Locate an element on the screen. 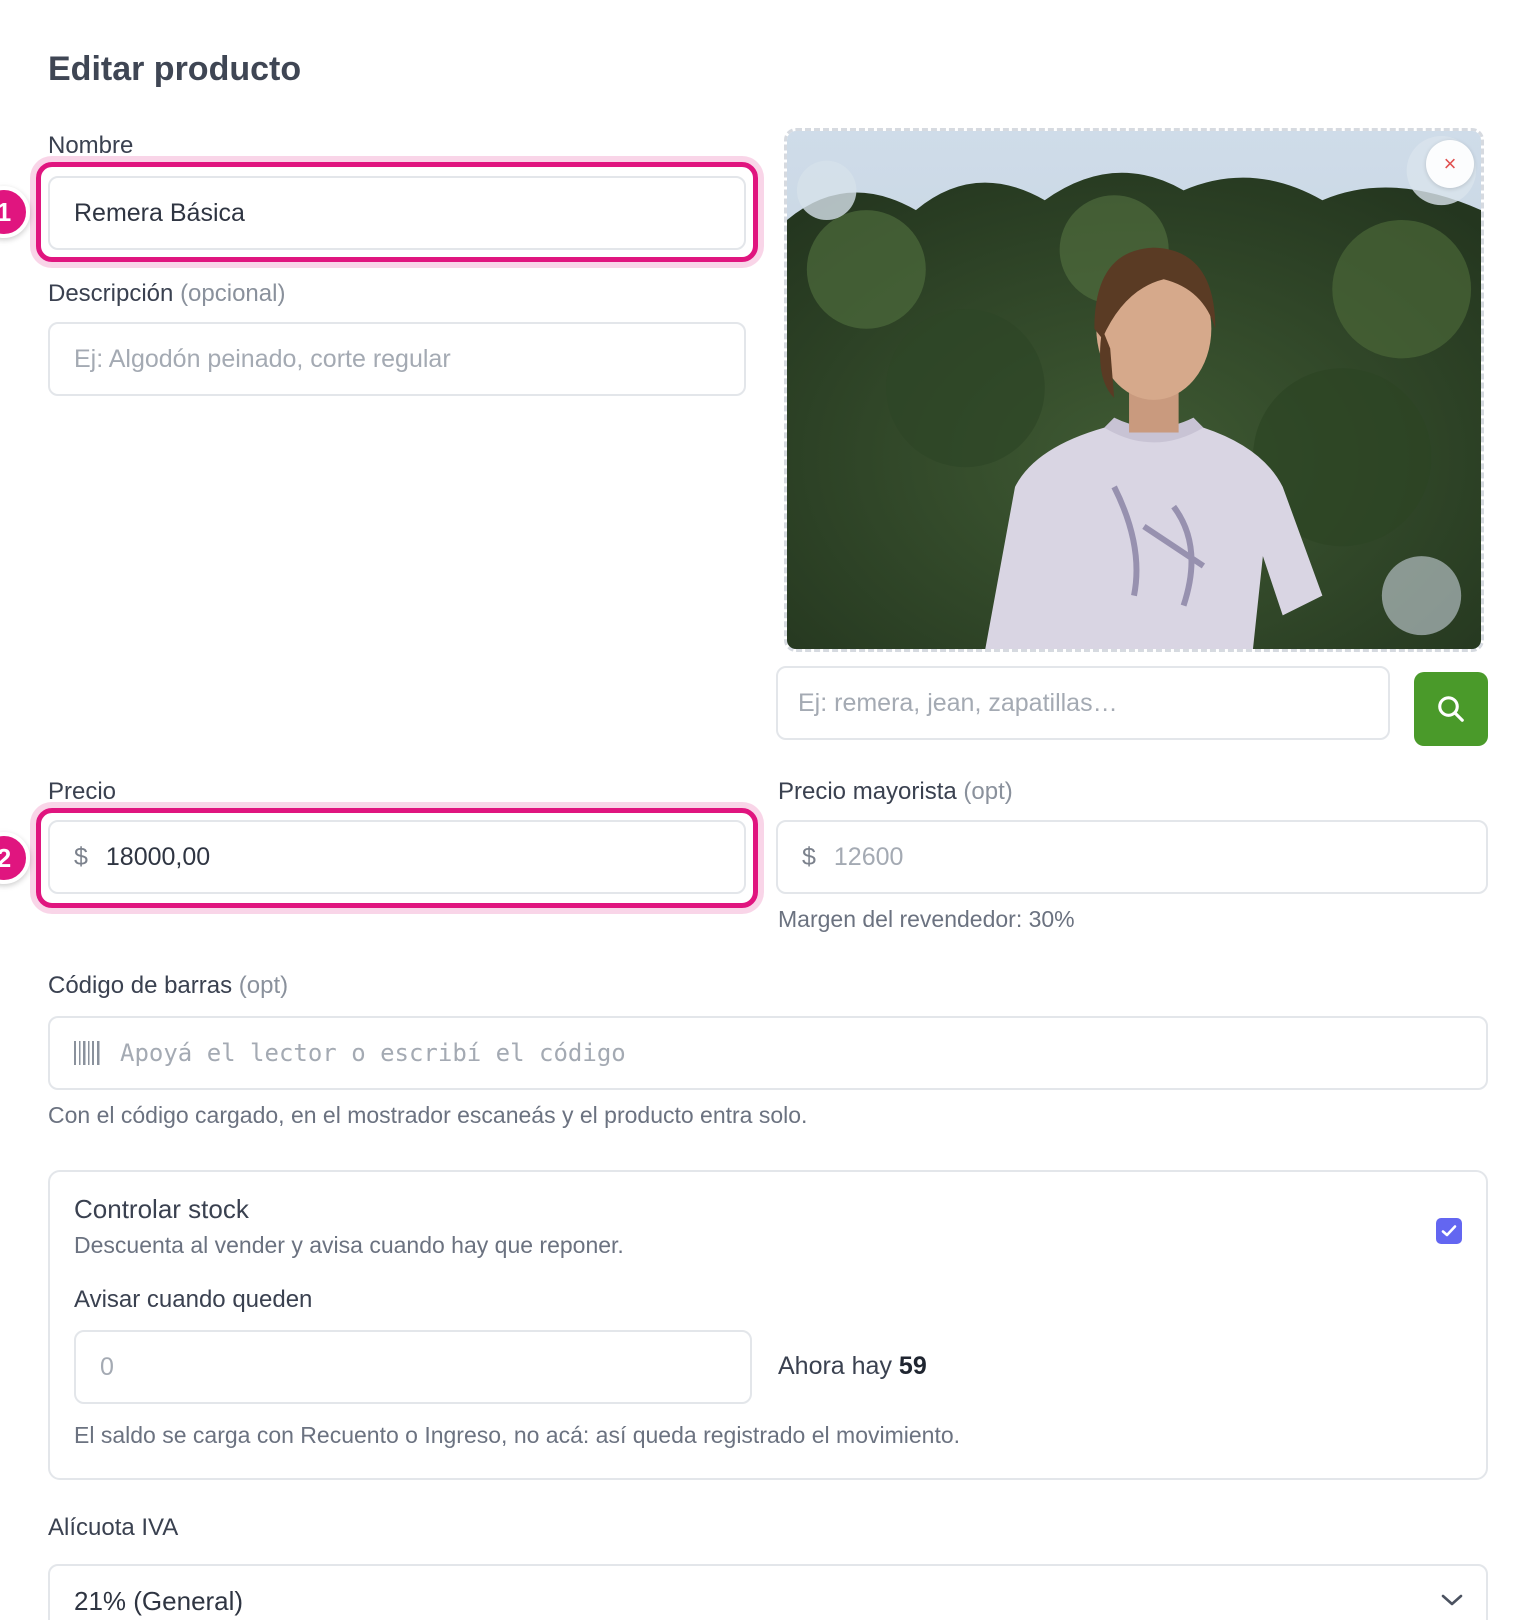 The height and width of the screenshot is (1620, 1536). stock-alert-label: Avisar cuando queden is located at coordinates (193, 1299).